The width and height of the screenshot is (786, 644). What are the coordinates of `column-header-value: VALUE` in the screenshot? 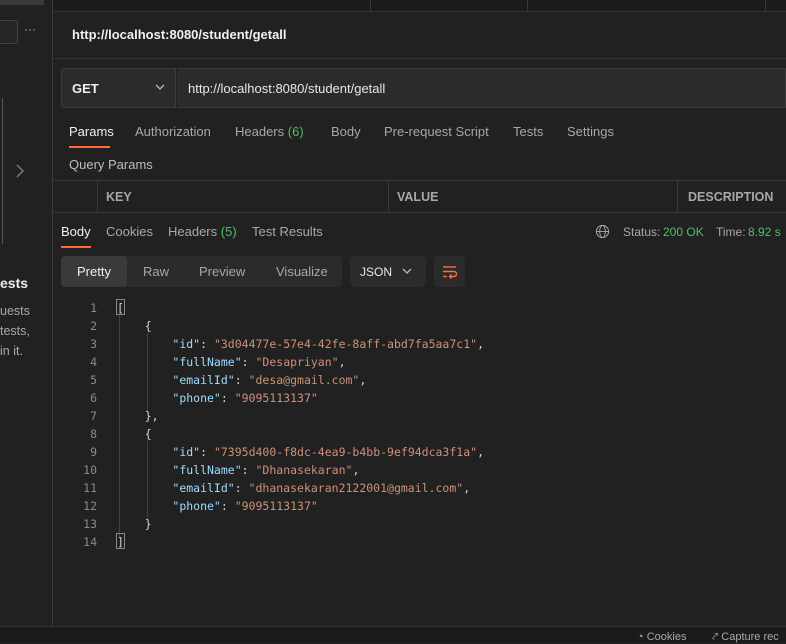 It's located at (418, 197).